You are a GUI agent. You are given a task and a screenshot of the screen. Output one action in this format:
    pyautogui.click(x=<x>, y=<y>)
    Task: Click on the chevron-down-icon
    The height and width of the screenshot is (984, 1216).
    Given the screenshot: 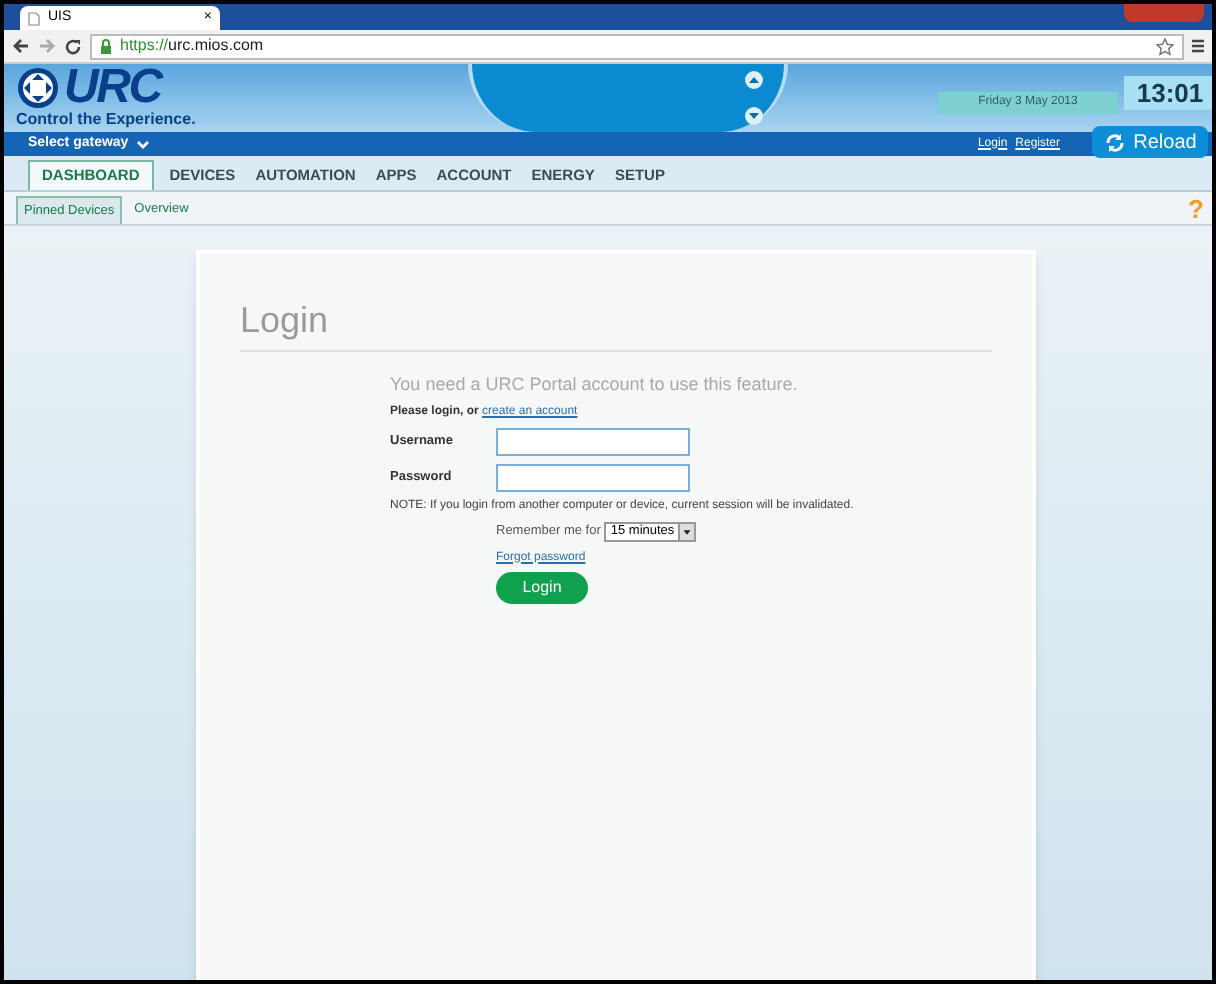 What is the action you would take?
    pyautogui.click(x=143, y=144)
    